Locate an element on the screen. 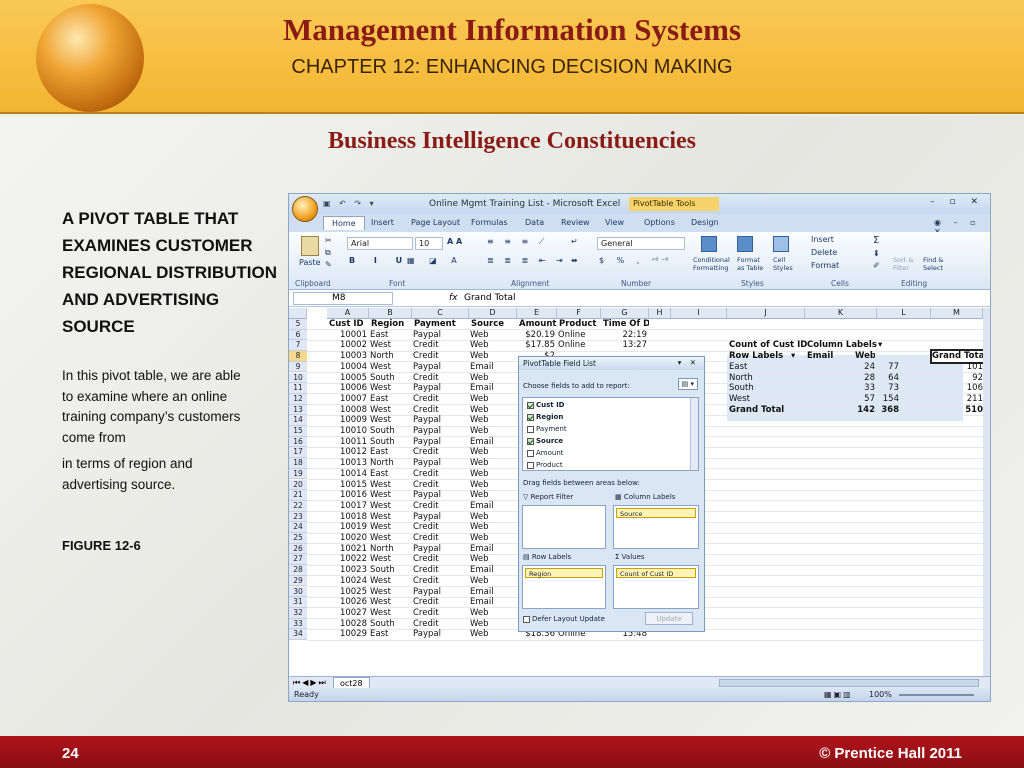 This screenshot has height=768, width=1024. zoom-slider is located at coordinates (936, 695).